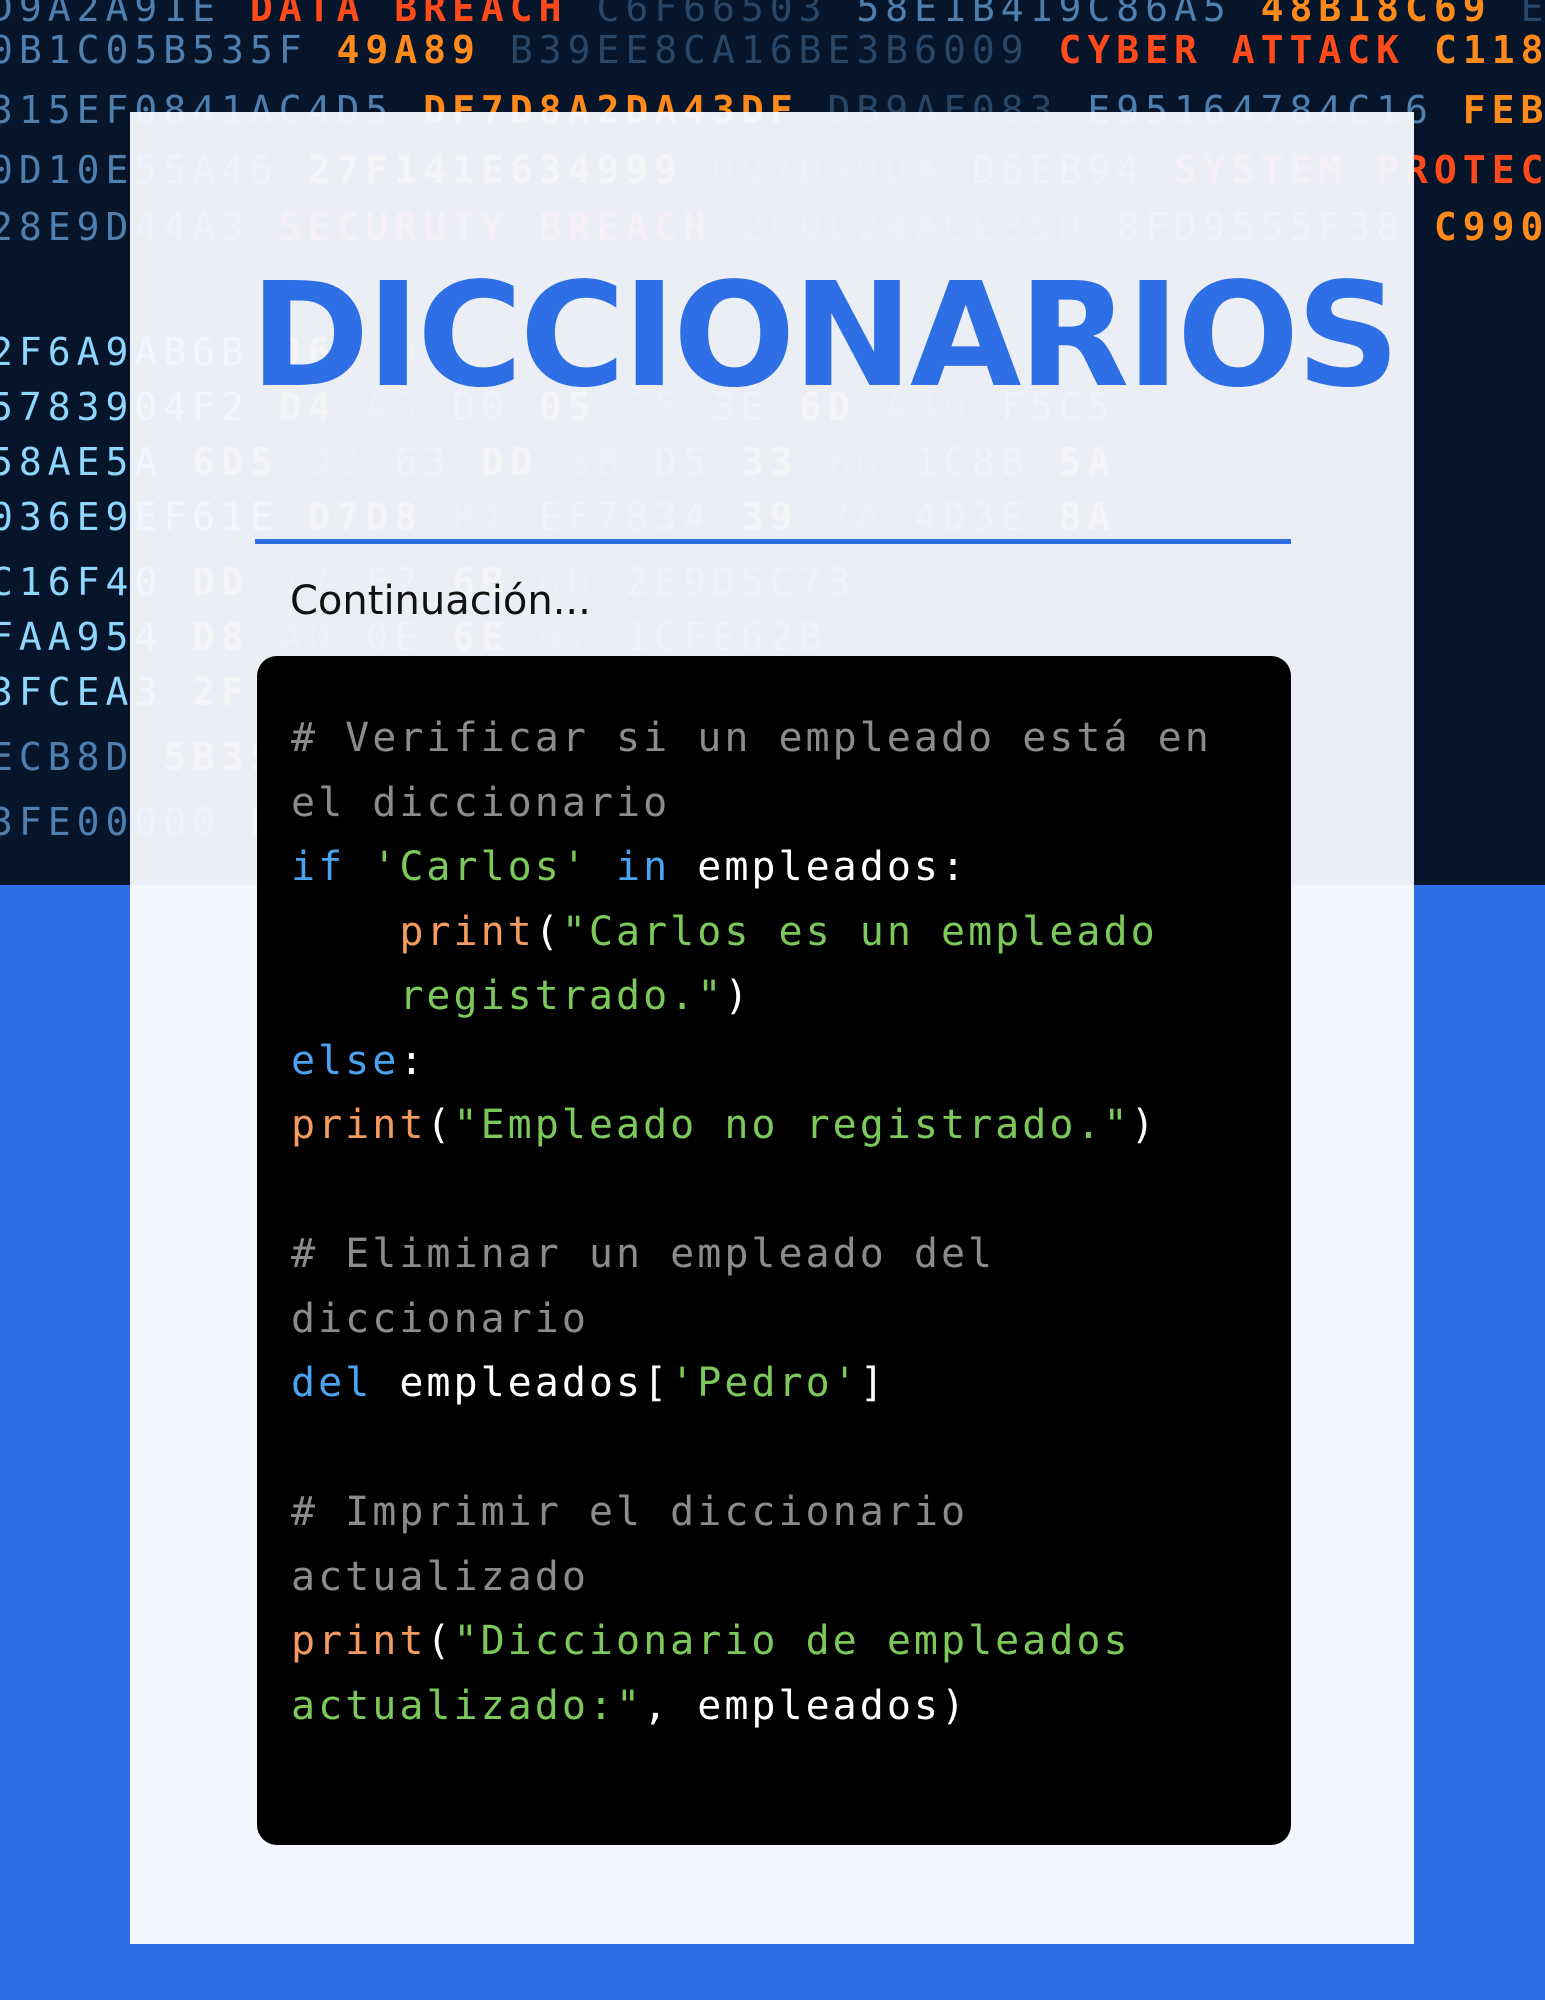 The height and width of the screenshot is (2000, 1545). I want to click on code-token-plain: empleados:, so click(819, 867).